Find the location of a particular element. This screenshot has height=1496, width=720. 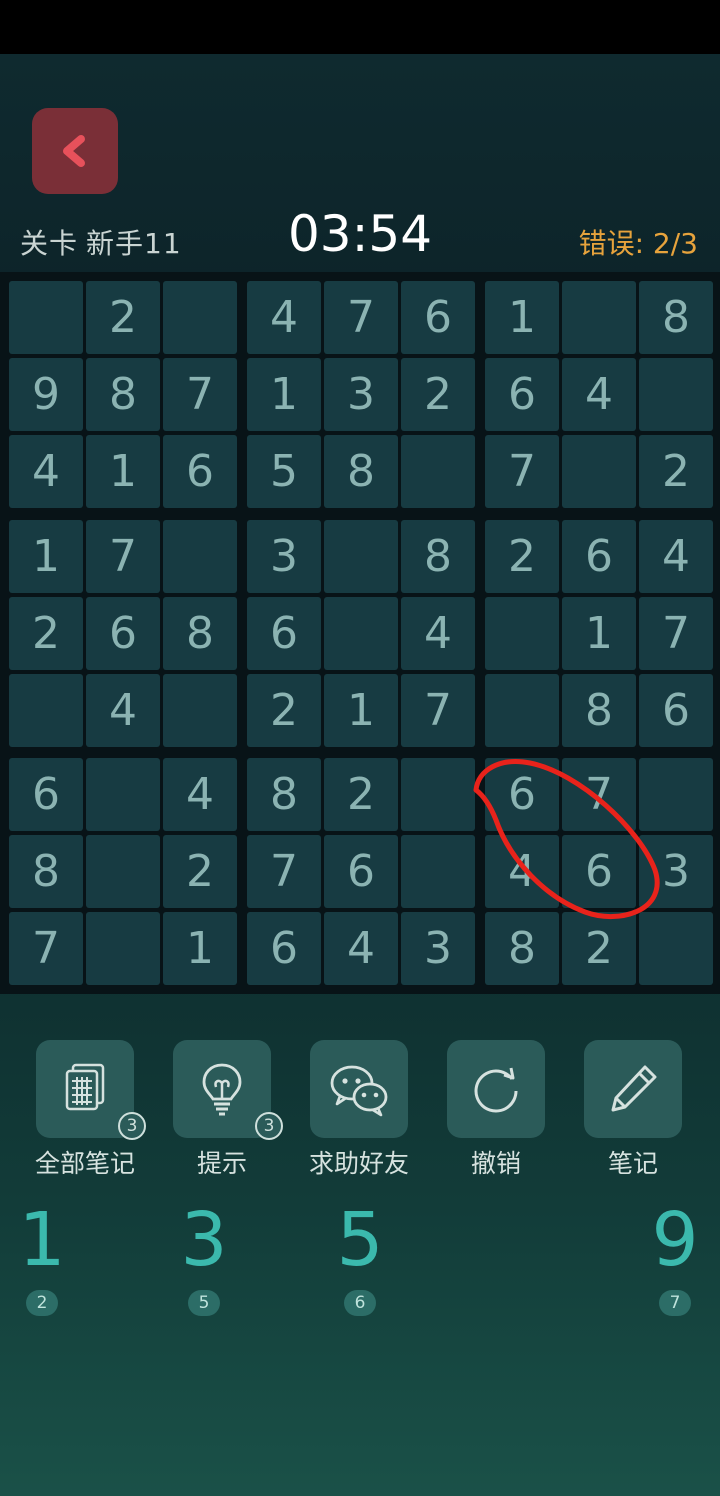

notes-button: 笔记 is located at coordinates (633, 1110).